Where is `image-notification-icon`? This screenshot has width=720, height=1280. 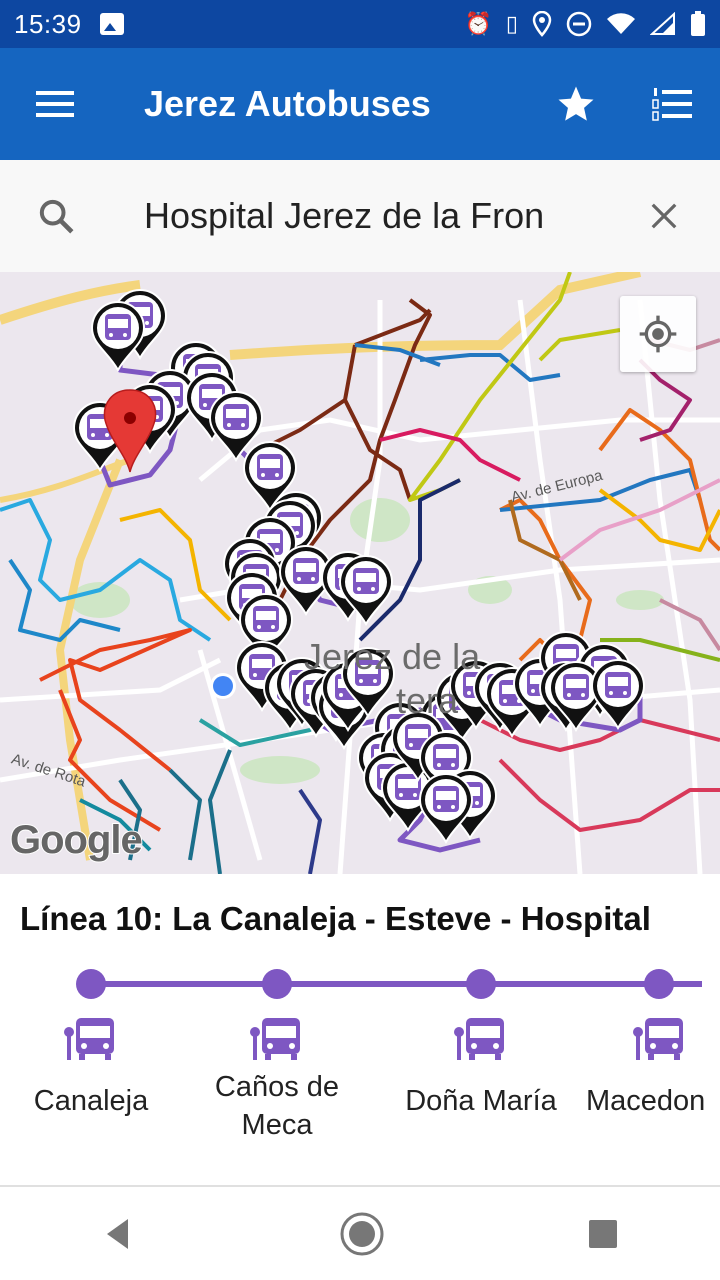
image-notification-icon is located at coordinates (111, 24).